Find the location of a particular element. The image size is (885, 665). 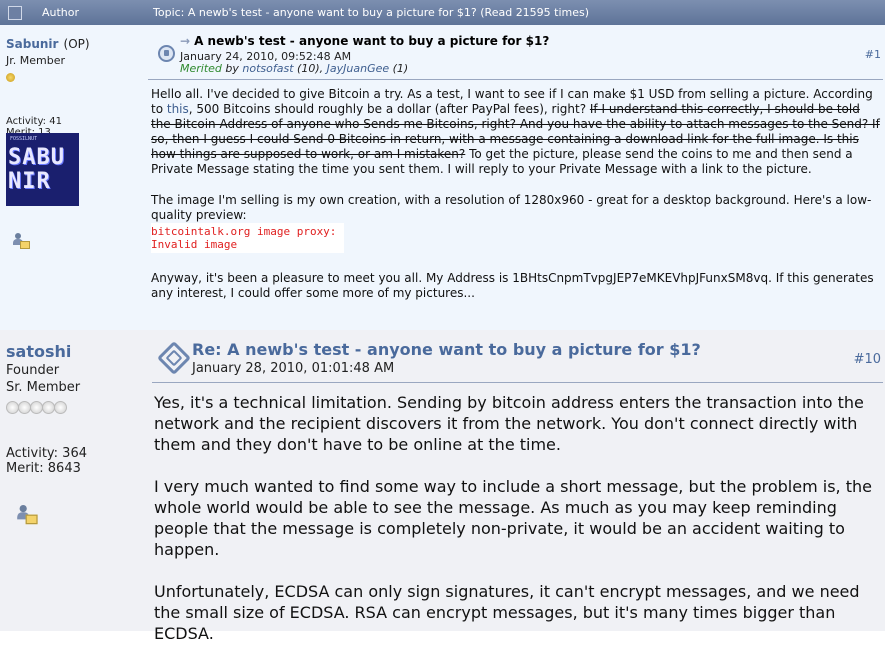

post-date: January 28, 2010, 01:01:48 AM is located at coordinates (293, 368).